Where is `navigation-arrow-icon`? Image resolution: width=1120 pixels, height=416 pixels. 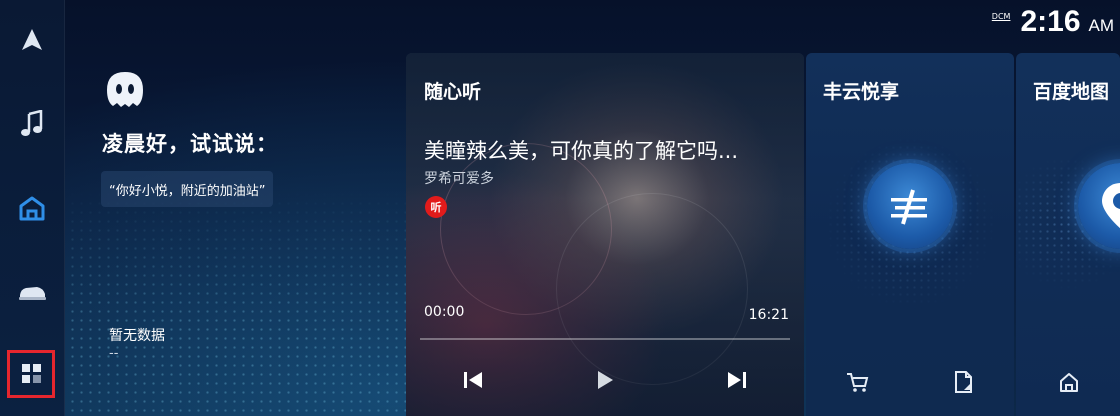 navigation-arrow-icon is located at coordinates (32, 39).